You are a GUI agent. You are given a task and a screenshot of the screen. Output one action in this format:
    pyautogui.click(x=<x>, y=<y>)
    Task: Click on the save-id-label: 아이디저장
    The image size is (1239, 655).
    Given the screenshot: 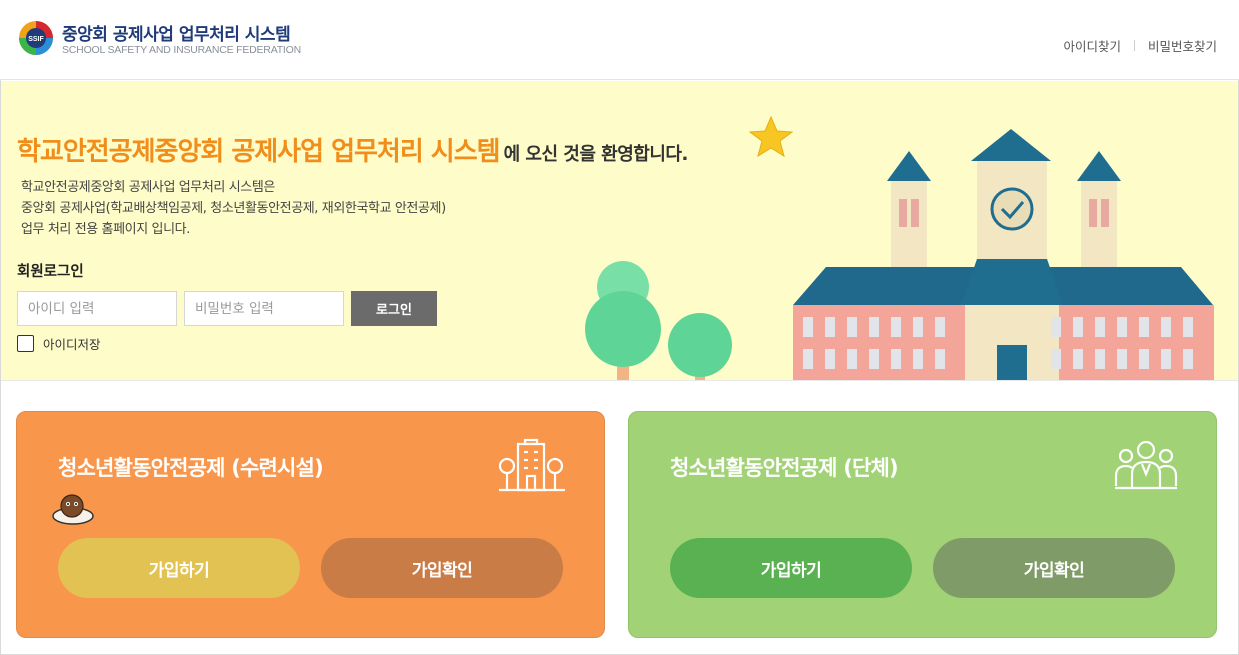 What is the action you would take?
    pyautogui.click(x=72, y=344)
    